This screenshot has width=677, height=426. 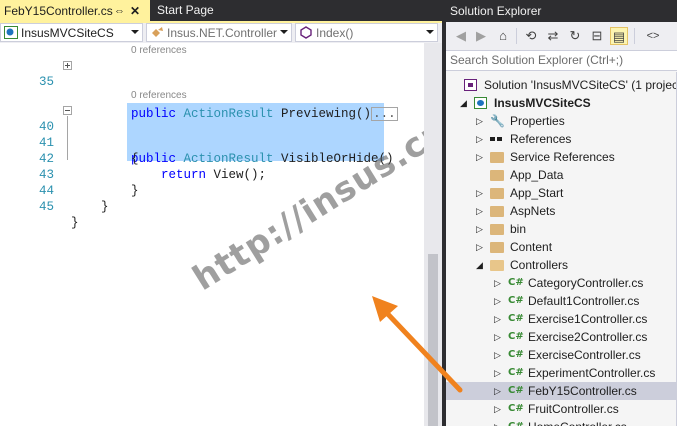 I want to click on references-icon, so click(x=496, y=139).